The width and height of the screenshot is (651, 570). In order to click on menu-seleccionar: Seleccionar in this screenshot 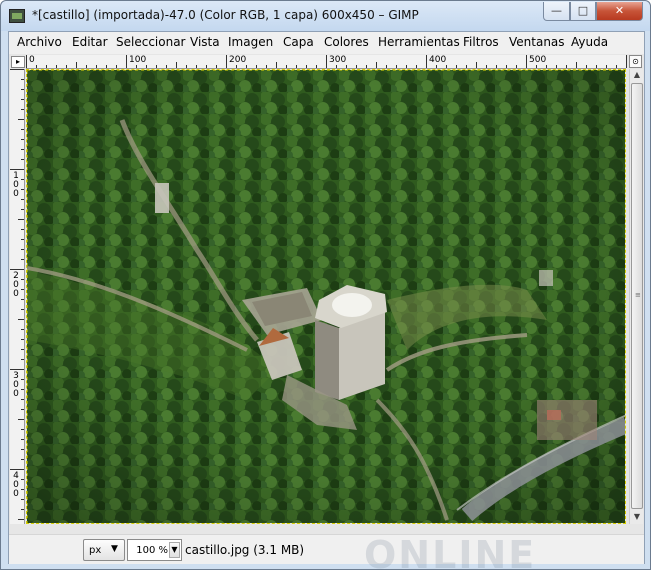, I will do `click(150, 42)`.